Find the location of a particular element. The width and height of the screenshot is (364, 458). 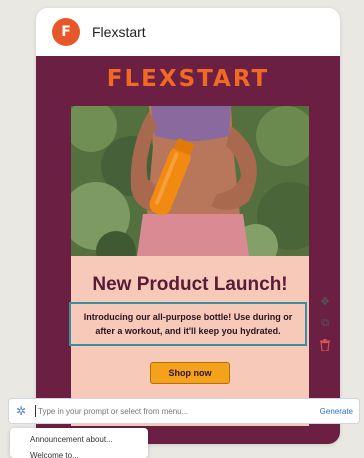

sender-avatar: F is located at coordinates (66, 32).